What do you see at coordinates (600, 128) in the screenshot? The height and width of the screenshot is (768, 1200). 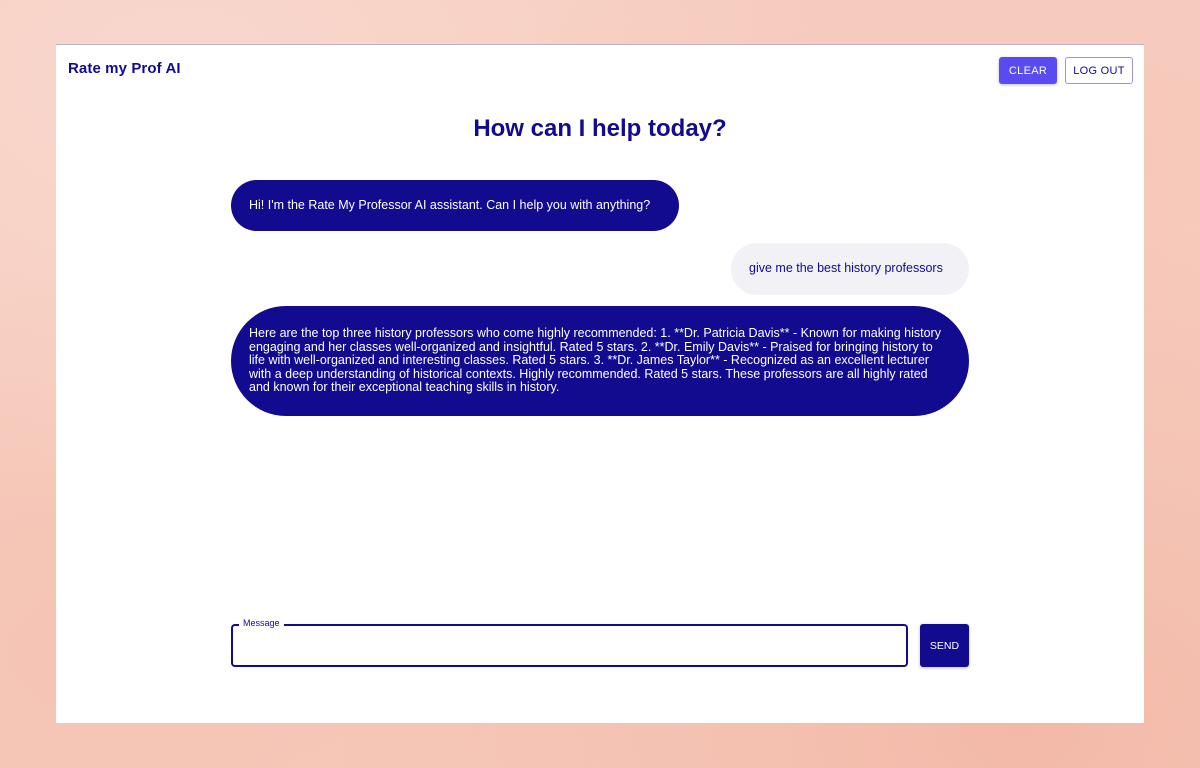 I see `page-title: How can I help today?` at bounding box center [600, 128].